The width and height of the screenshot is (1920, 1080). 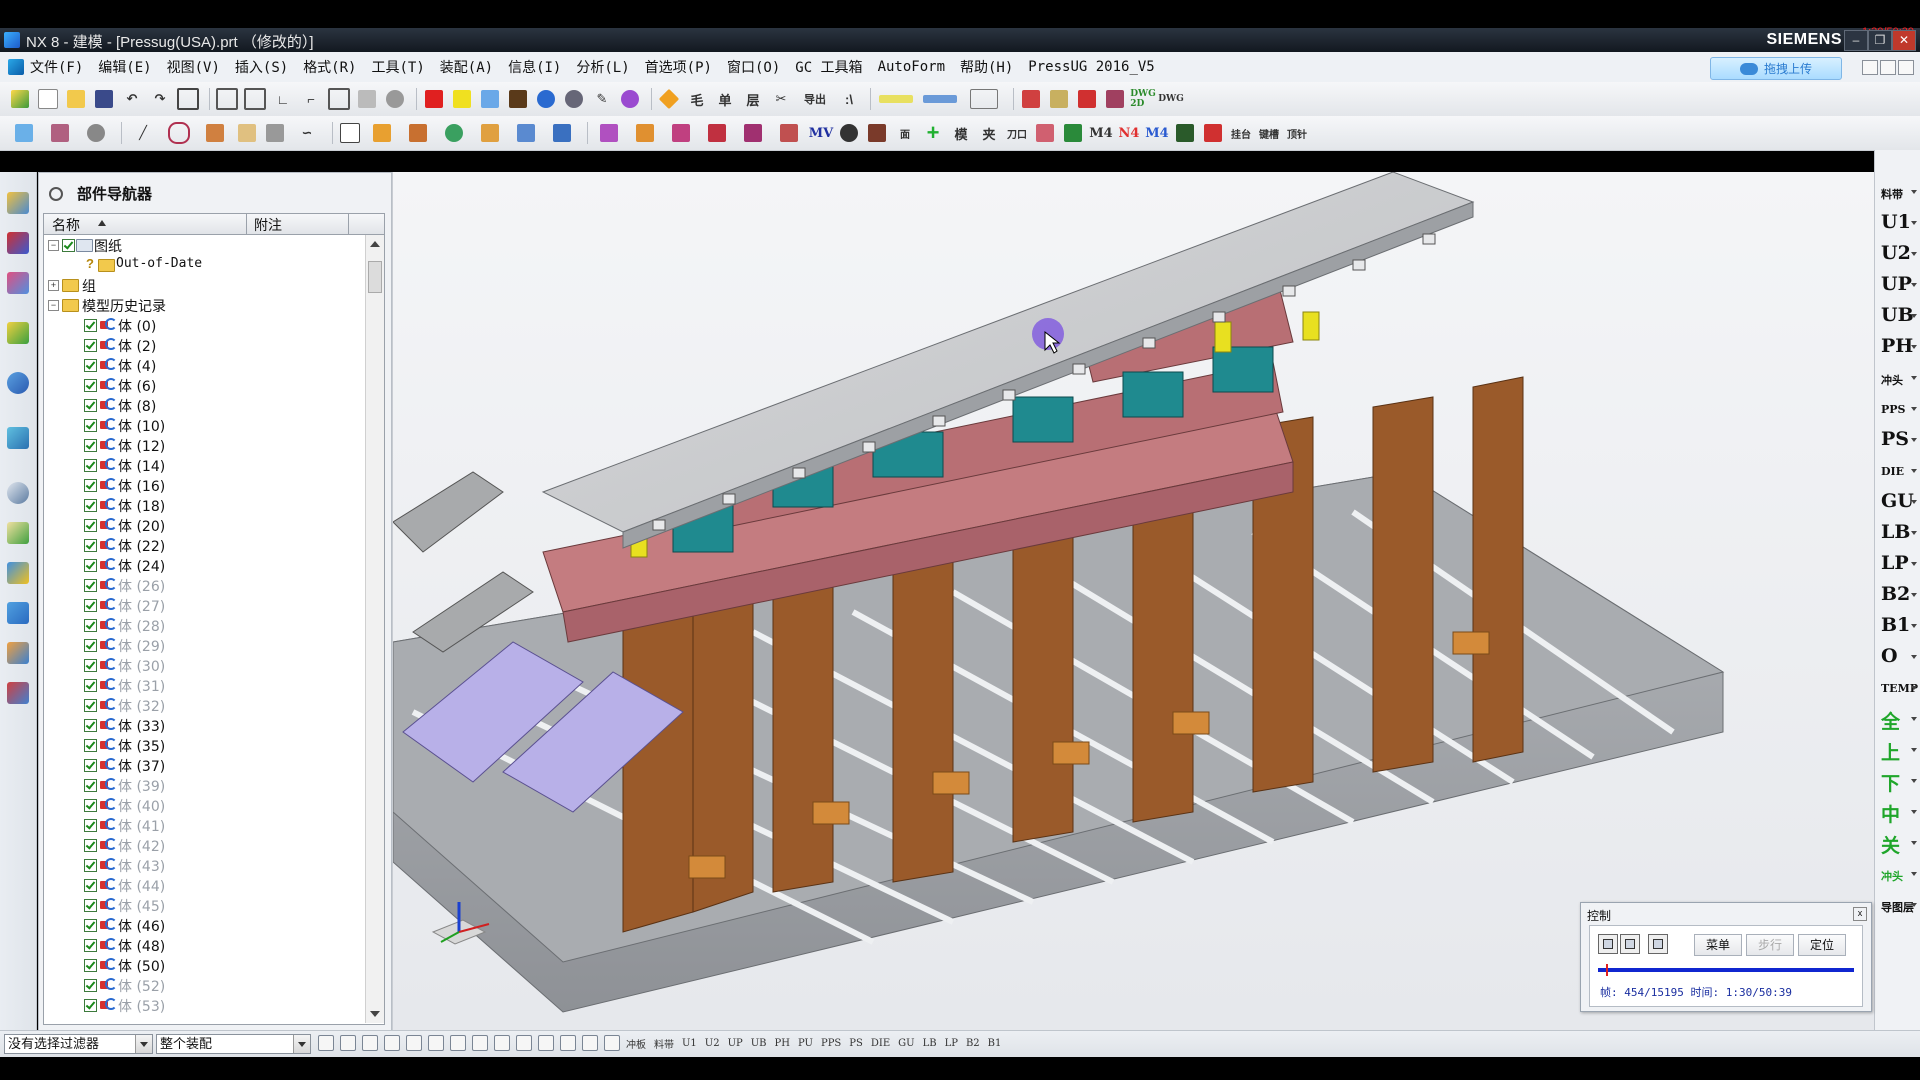 What do you see at coordinates (375, 1014) in the screenshot?
I see `scroll-down-icon` at bounding box center [375, 1014].